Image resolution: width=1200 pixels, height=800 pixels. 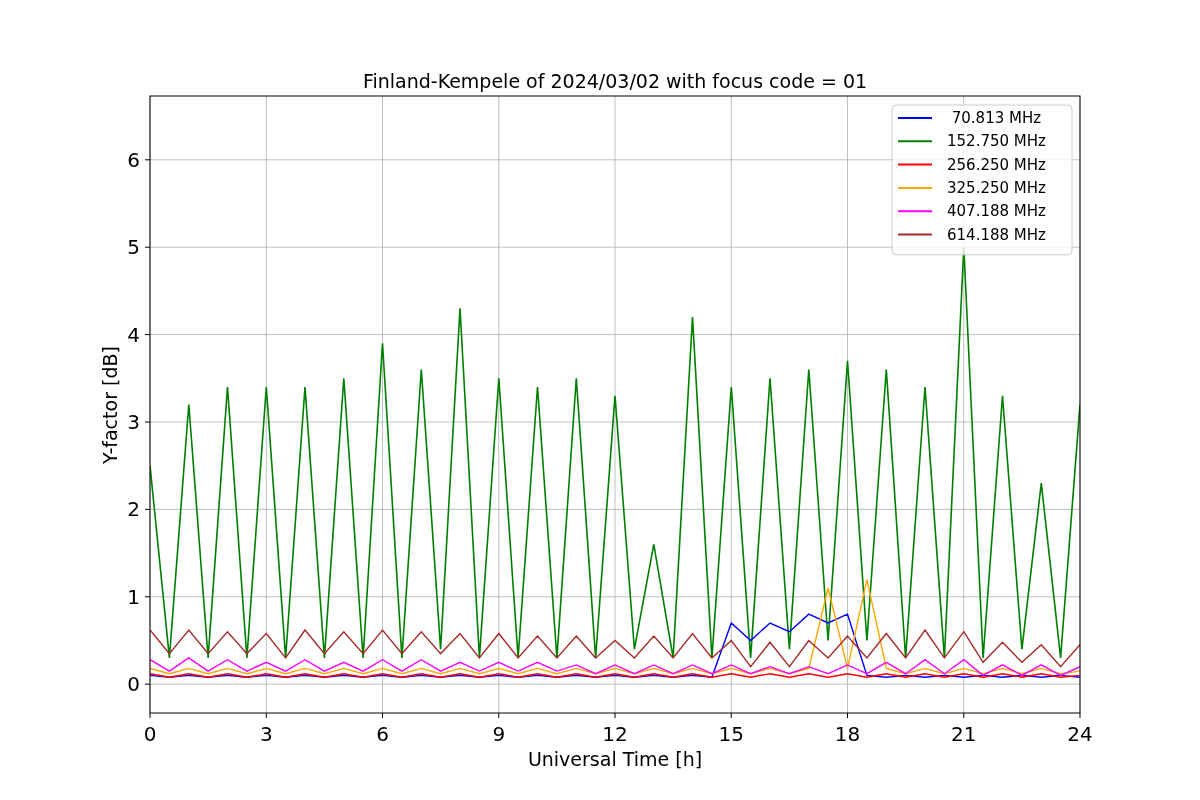 I want to click on legend-label: 152.750 MHz, so click(x=996, y=141).